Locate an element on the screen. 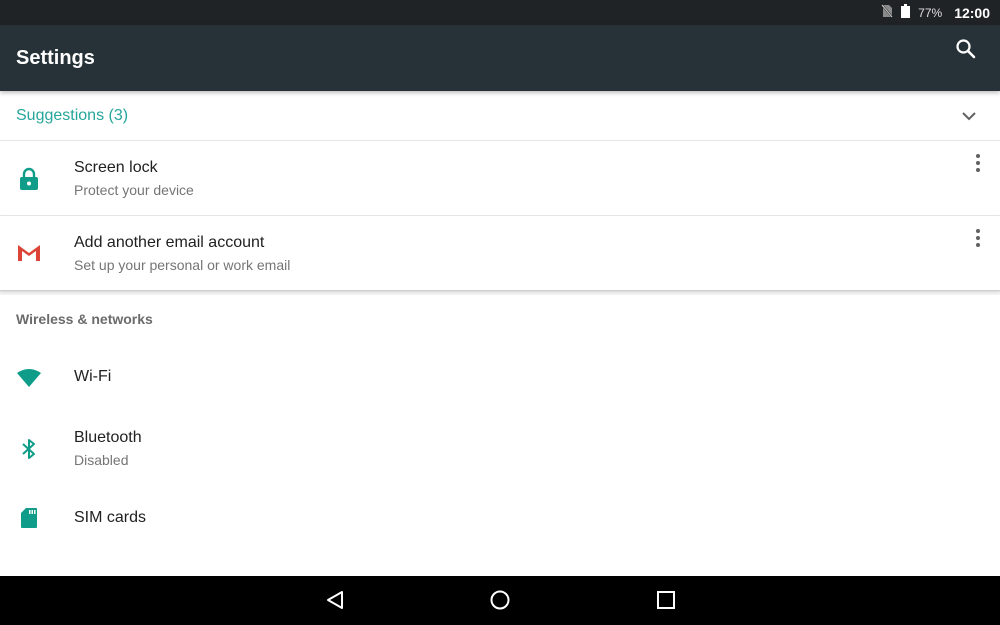 This screenshot has height=625, width=1000. suggestions-header: Suggestions (3) is located at coordinates (500, 116).